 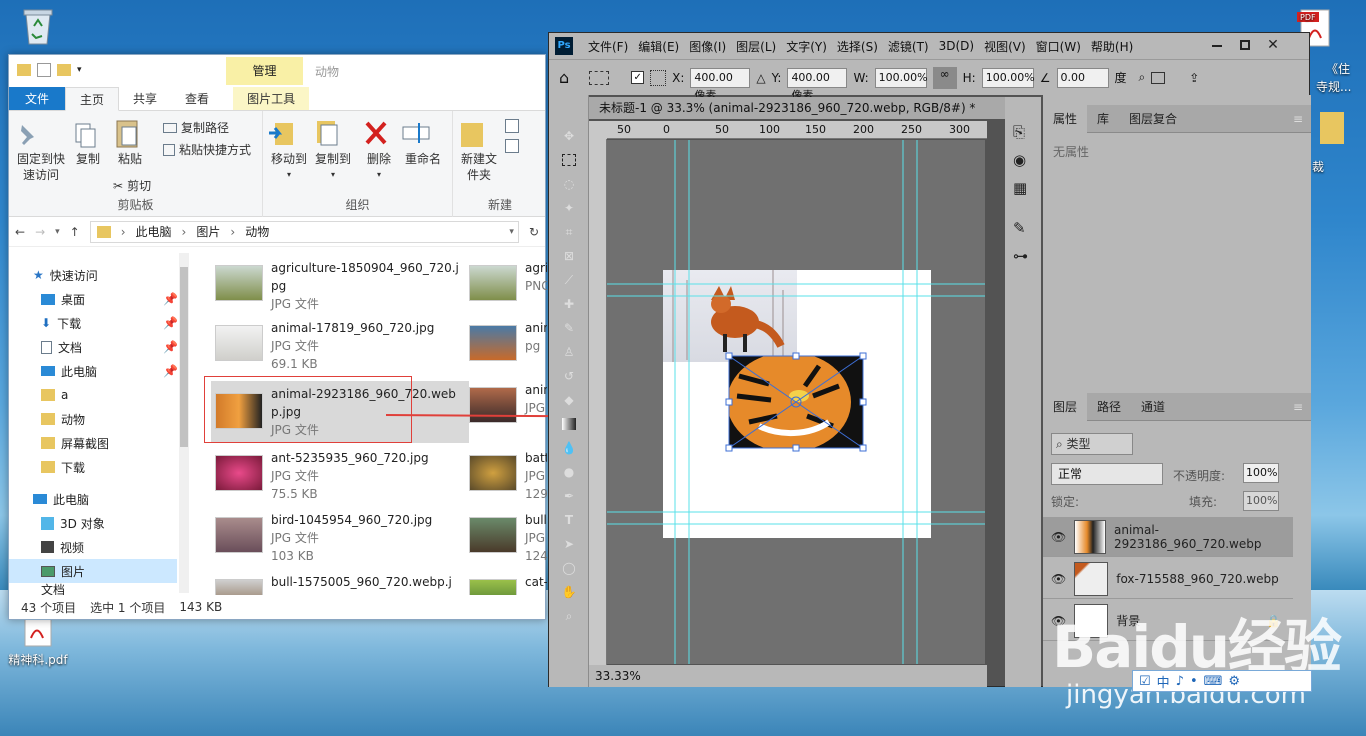 What do you see at coordinates (1194, 78) in the screenshot?
I see `share-icon: ⇪` at bounding box center [1194, 78].